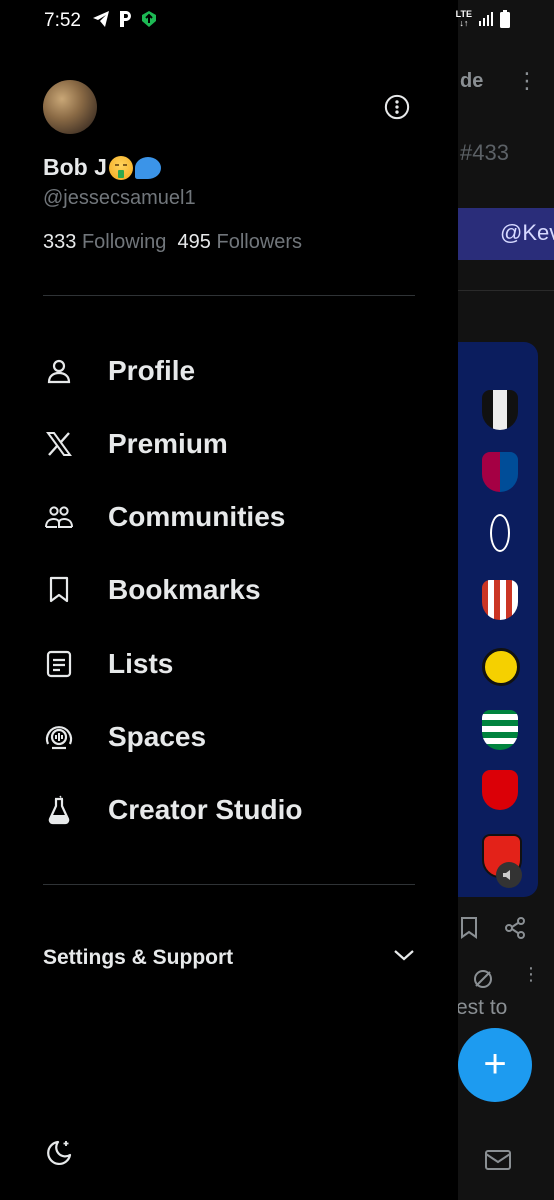  What do you see at coordinates (120, 167) in the screenshot?
I see `money-mouth-face-icon` at bounding box center [120, 167].